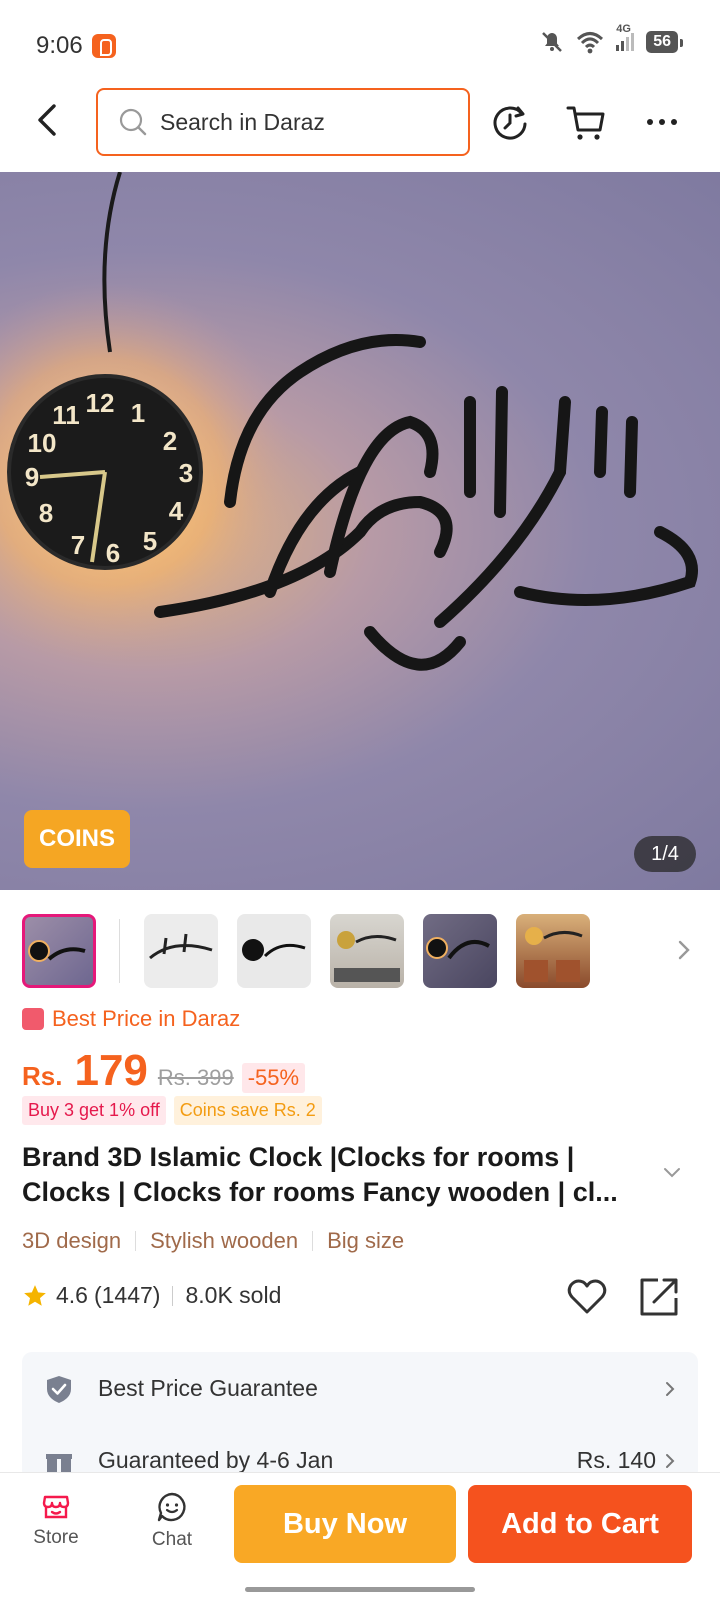  Describe the element at coordinates (59, 45) in the screenshot. I see `status-time: 9:06` at that location.